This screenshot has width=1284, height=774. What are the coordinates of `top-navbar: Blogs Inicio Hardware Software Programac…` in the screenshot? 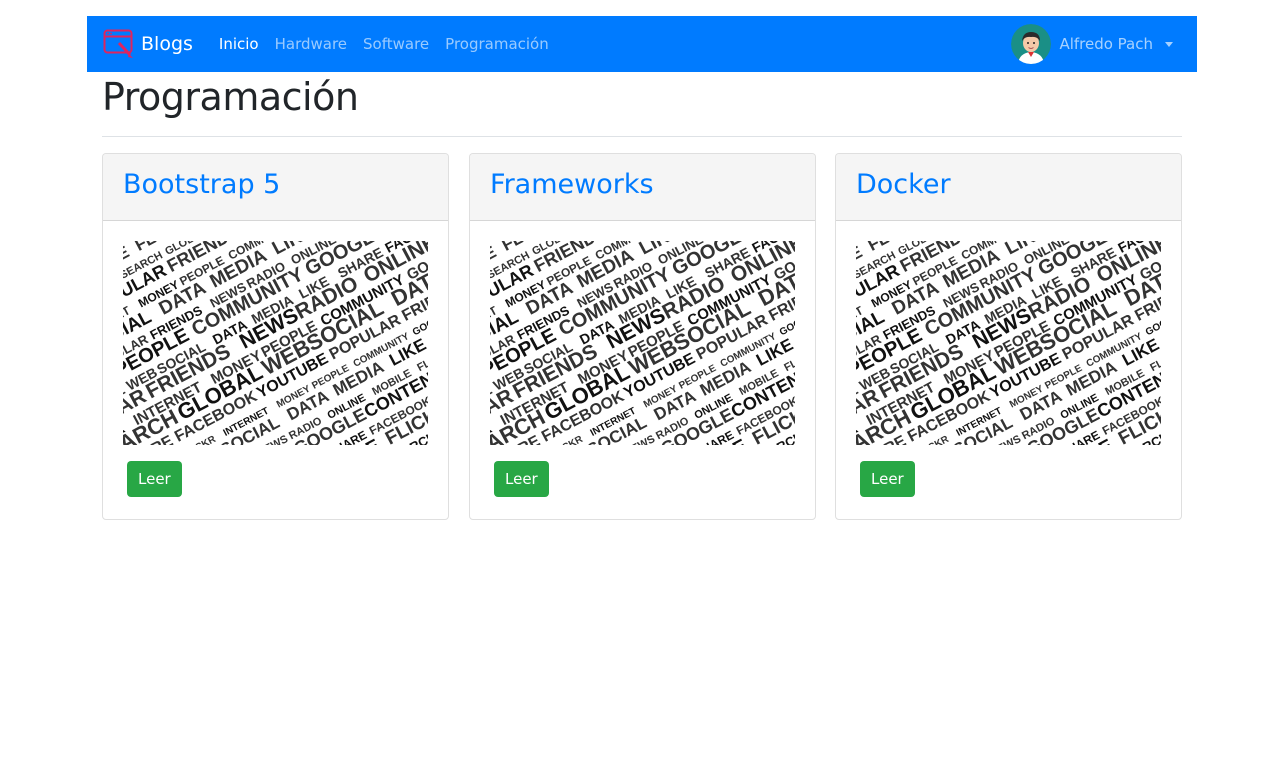 It's located at (642, 44).